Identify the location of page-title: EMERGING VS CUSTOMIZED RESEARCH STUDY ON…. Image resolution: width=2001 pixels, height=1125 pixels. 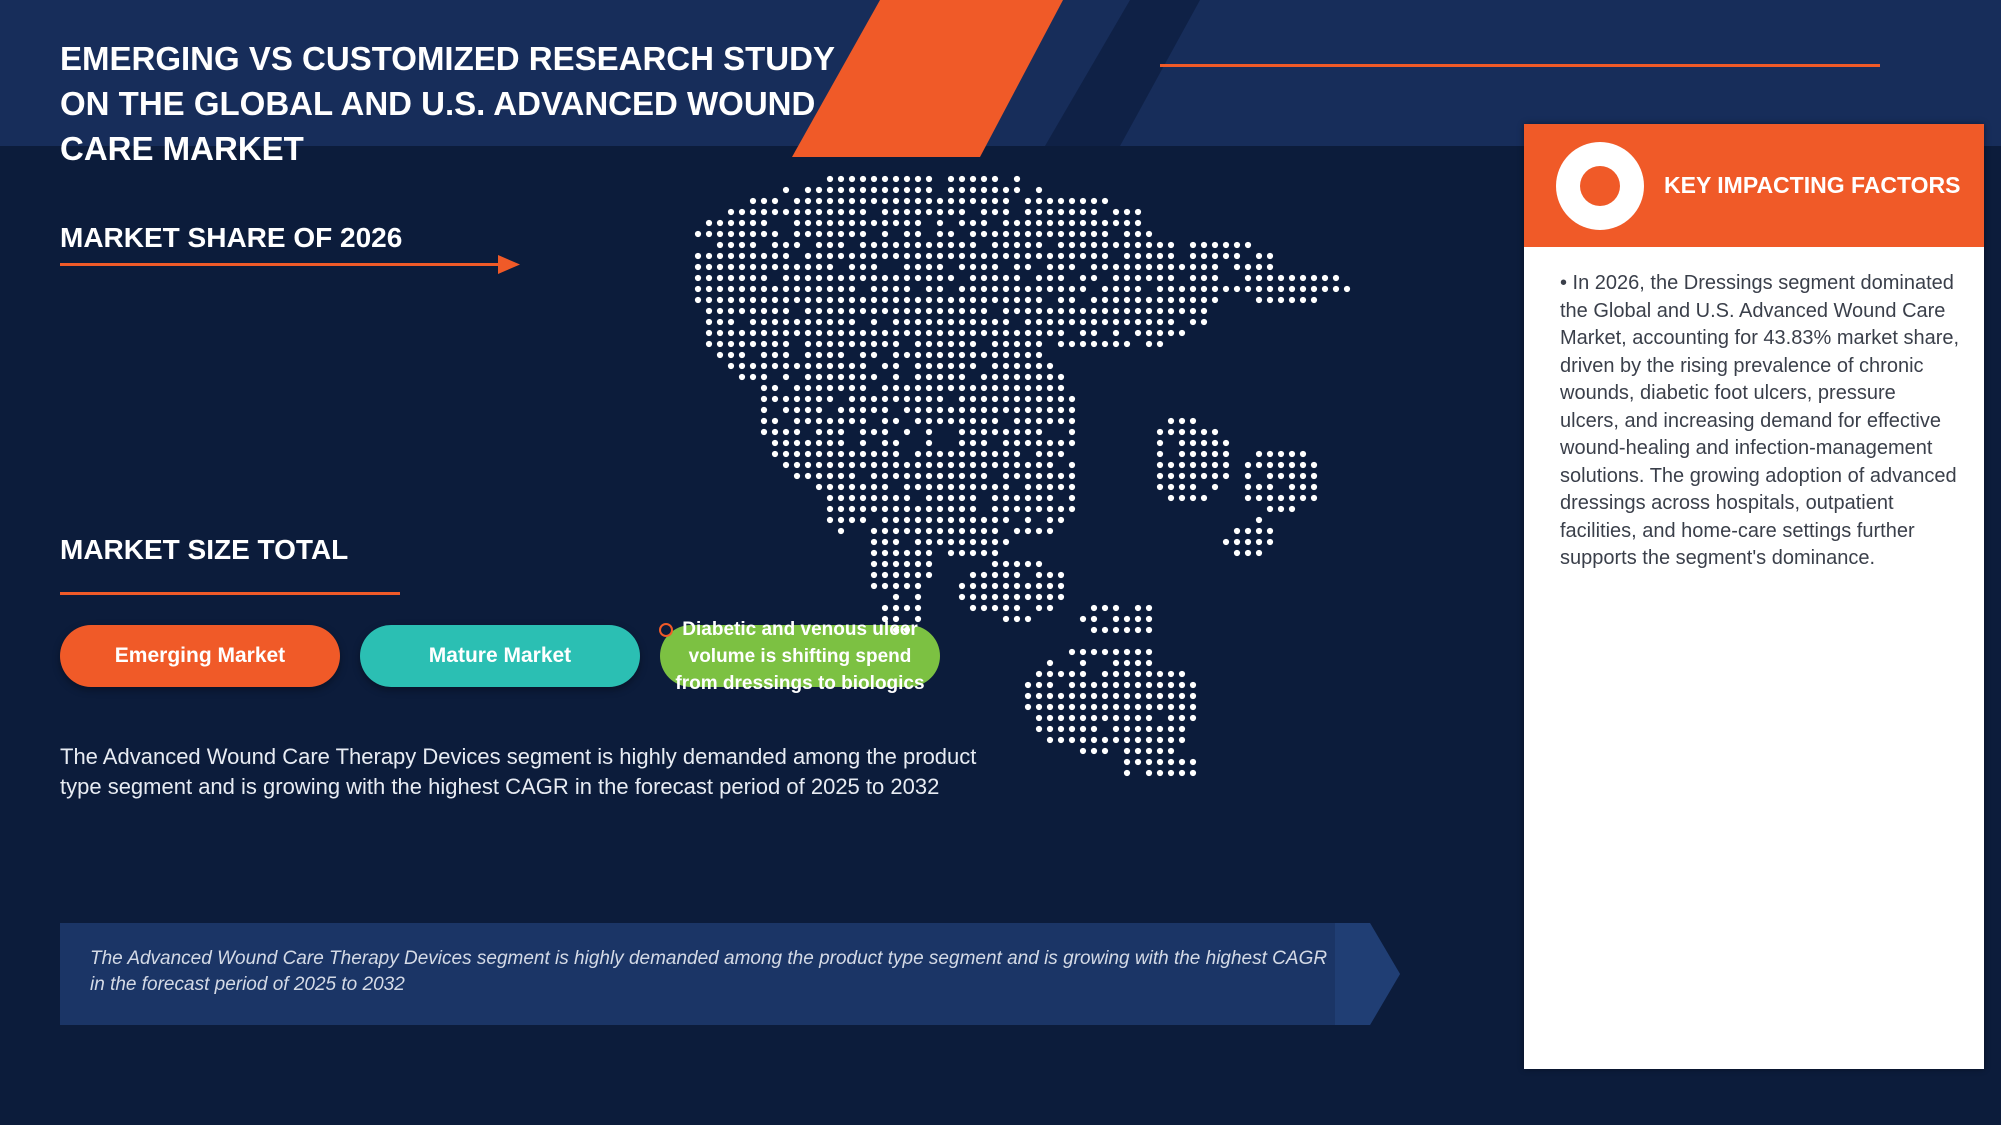
(447, 103).